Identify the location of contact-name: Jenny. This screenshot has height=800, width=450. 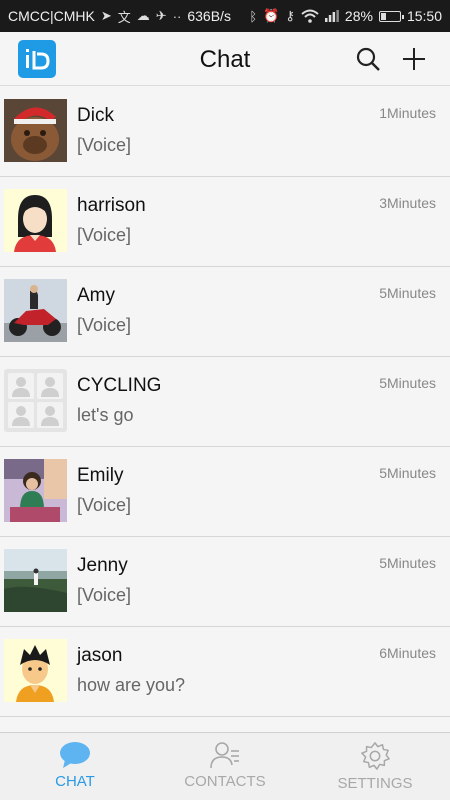
(102, 565).